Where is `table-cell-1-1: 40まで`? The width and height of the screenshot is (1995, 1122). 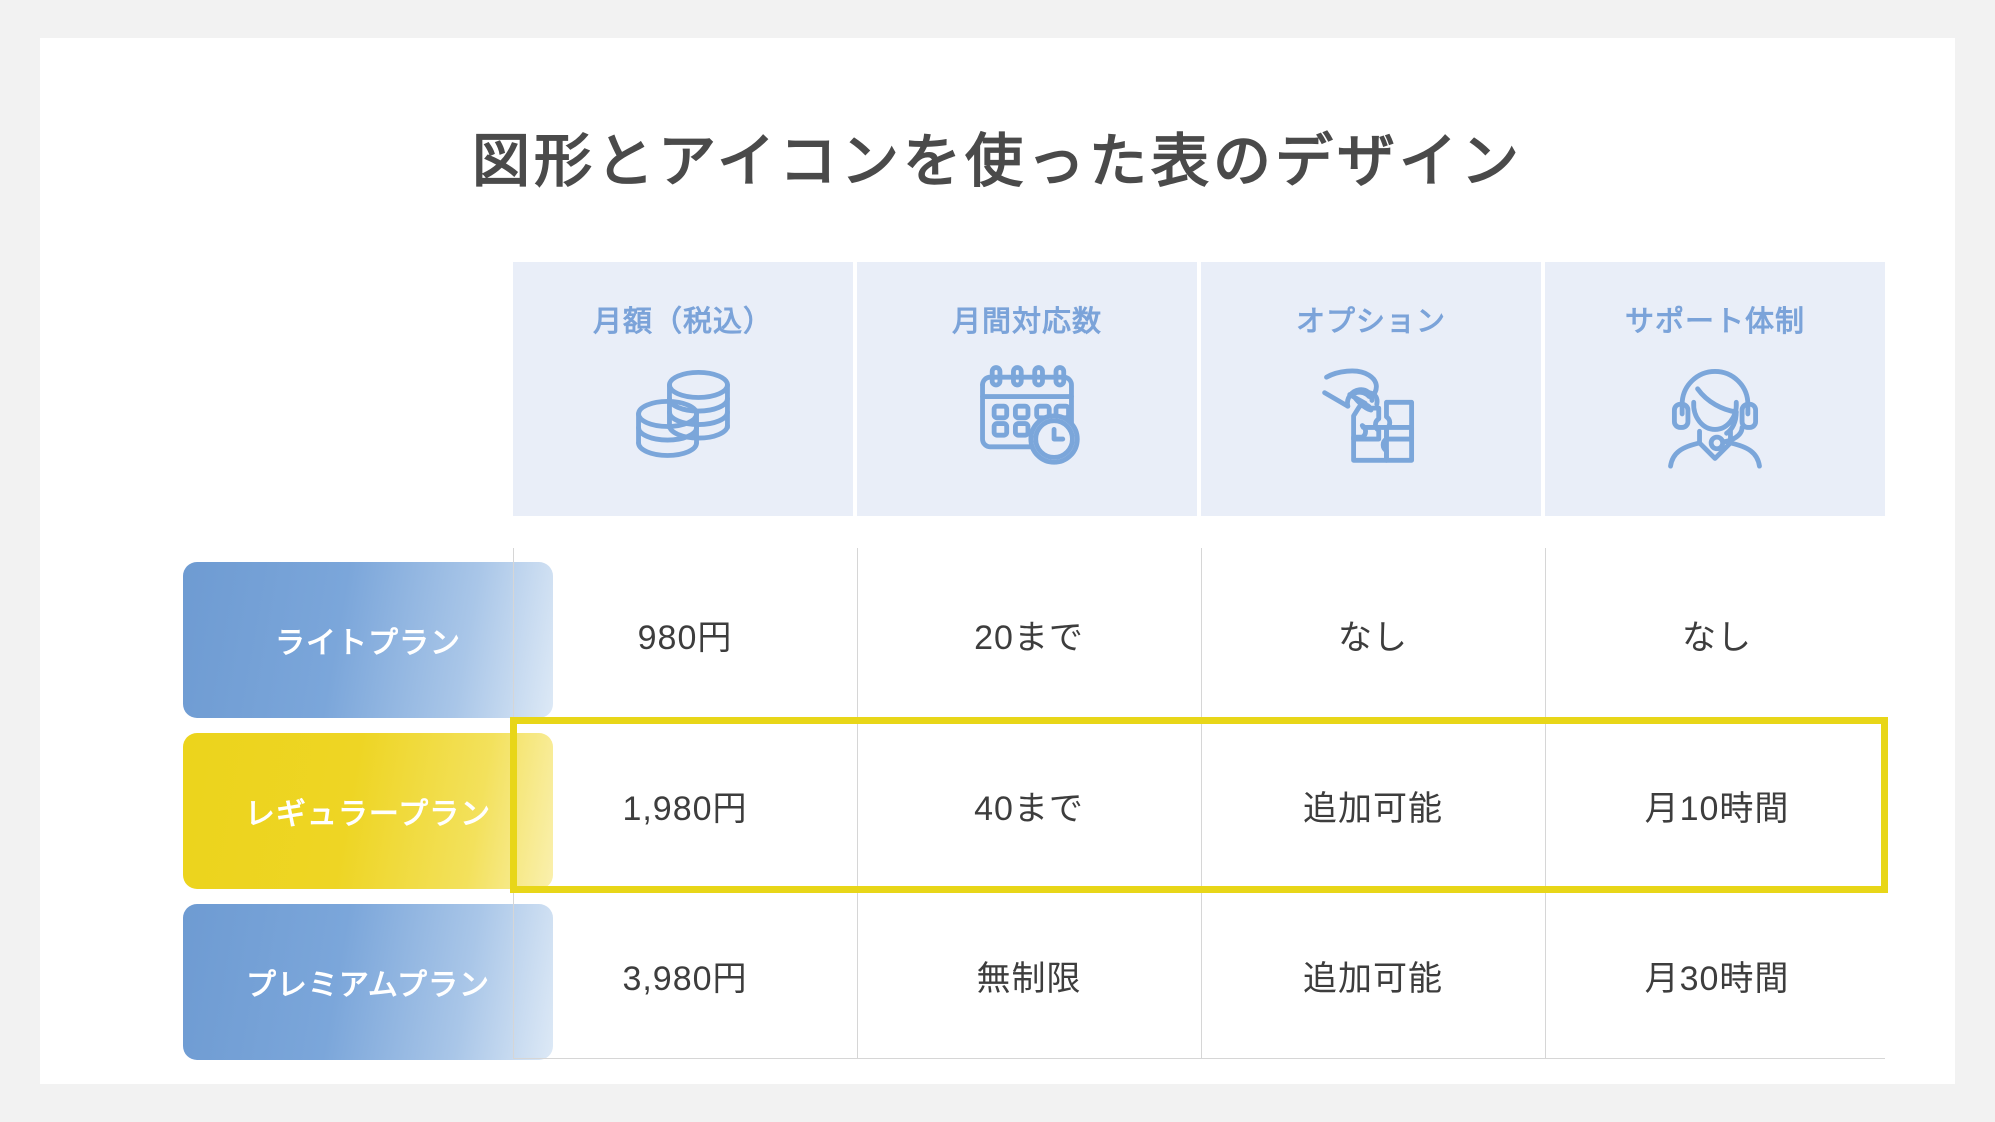 table-cell-1-1: 40まで is located at coordinates (1029, 808).